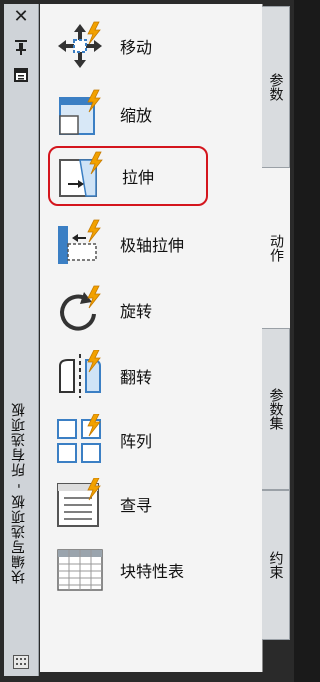  I want to click on tool-lookup: 查寻, so click(154, 503).